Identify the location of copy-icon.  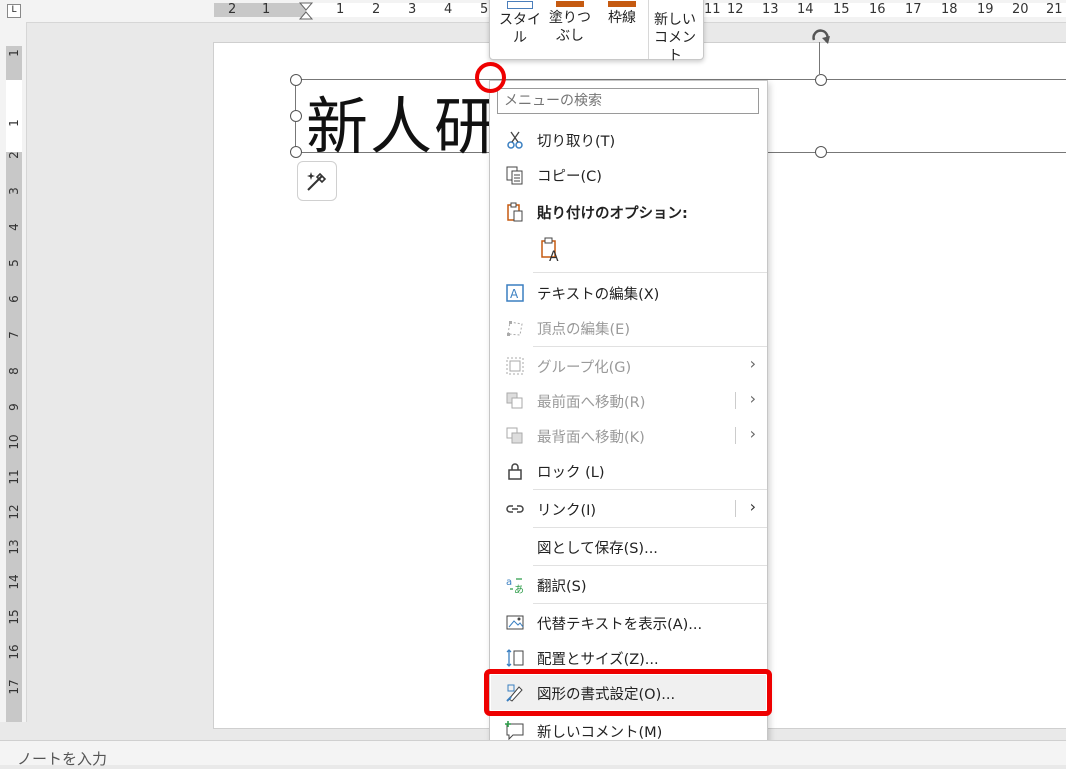
(514, 175).